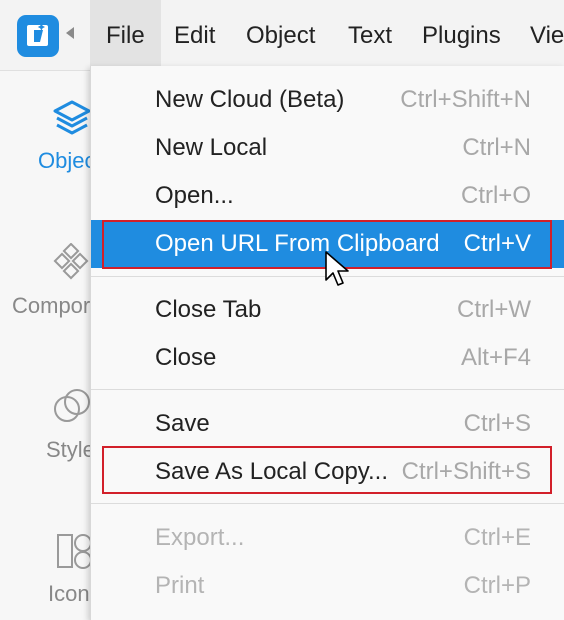 Image resolution: width=564 pixels, height=620 pixels. Describe the element at coordinates (72, 405) in the screenshot. I see `styles-icon` at that location.